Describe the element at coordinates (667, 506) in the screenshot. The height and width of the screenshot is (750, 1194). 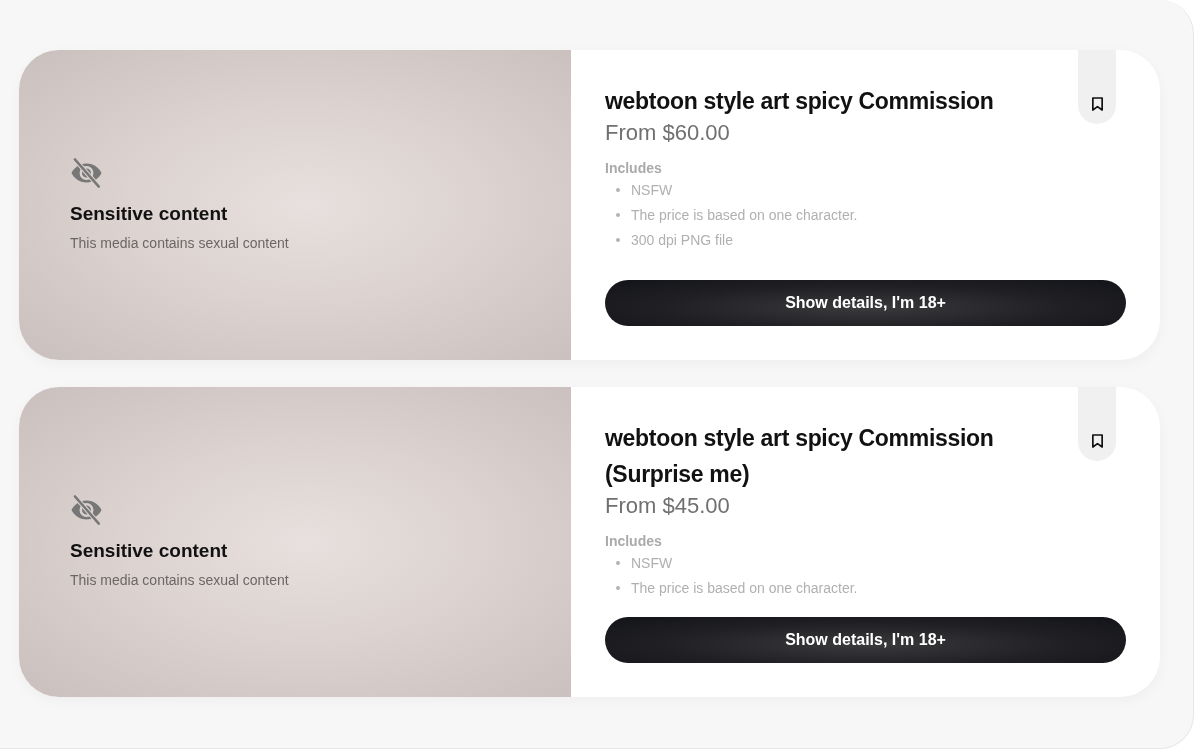
I see `price-text: From $45.00` at that location.